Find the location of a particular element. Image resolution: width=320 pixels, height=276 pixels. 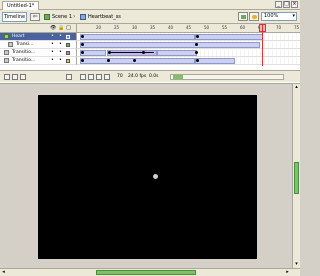

breadcrumb-symbol: Heartbeat_ss is located at coordinates (100, 17).